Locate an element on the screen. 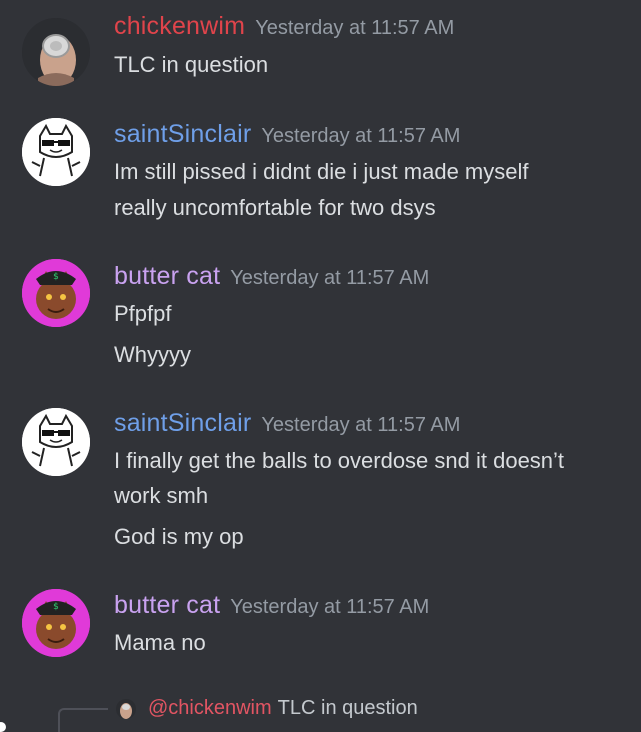 The height and width of the screenshot is (732, 641). reply-mention: @chickenwim is located at coordinates (210, 708).